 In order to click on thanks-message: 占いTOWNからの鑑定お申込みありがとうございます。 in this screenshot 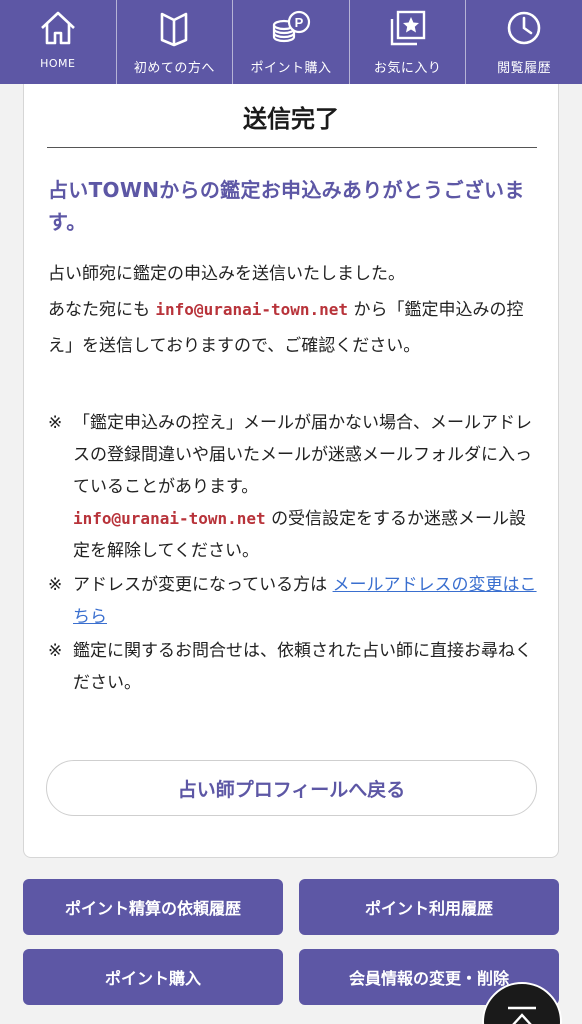, I will do `click(286, 206)`.